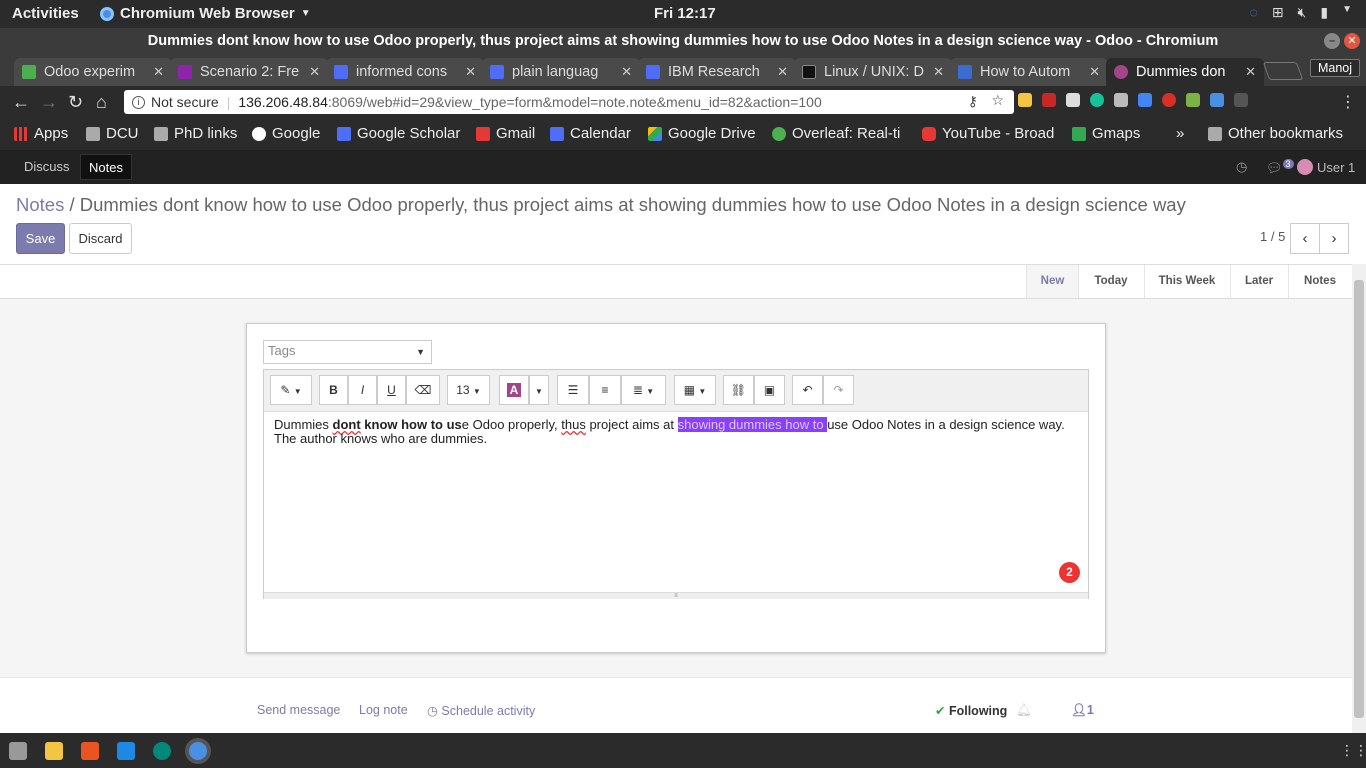 The height and width of the screenshot is (768, 1366). I want to click on bookmark: Gmaps, so click(1106, 133).